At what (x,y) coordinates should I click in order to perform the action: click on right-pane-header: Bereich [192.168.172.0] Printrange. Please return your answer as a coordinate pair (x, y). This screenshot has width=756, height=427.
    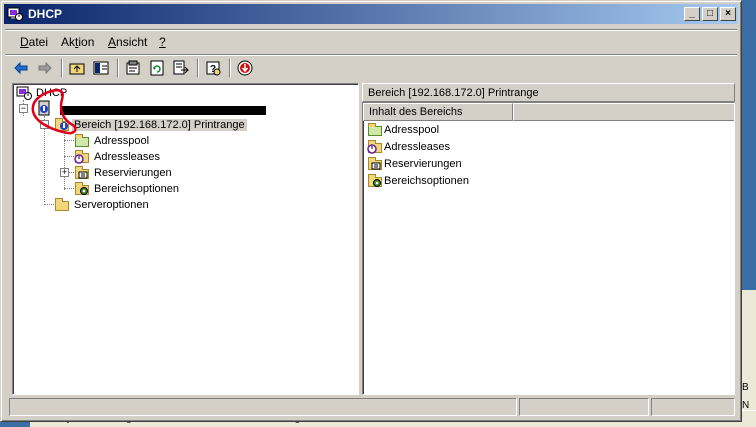
    Looking at the image, I should click on (548, 92).